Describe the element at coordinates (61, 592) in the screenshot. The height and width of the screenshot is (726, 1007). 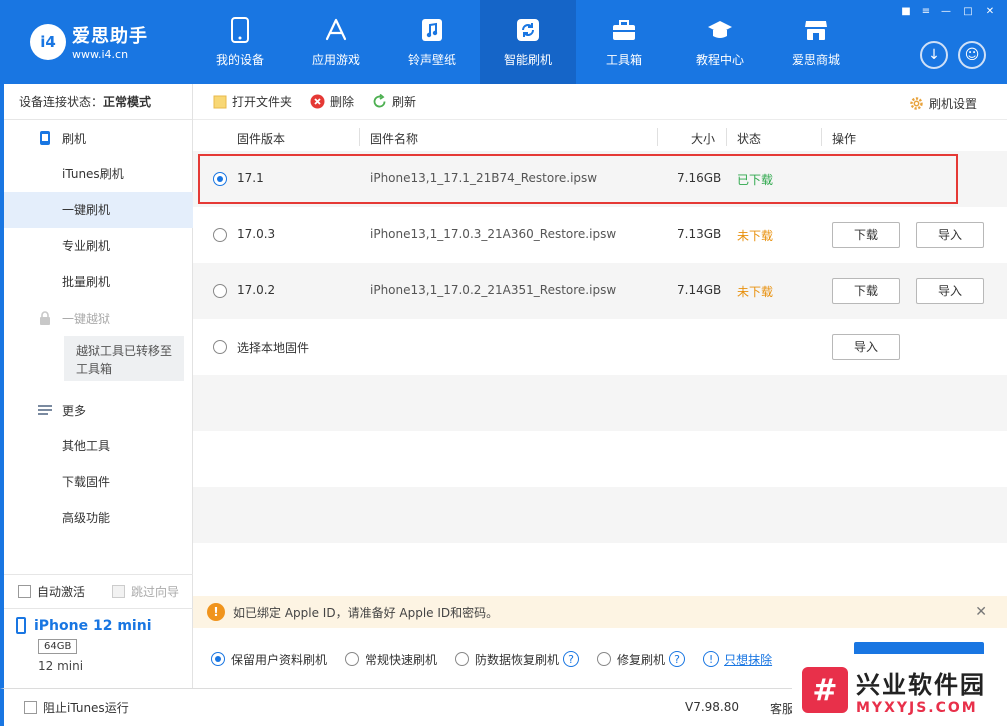
I see `auto-activate-label: 自动激活` at that location.